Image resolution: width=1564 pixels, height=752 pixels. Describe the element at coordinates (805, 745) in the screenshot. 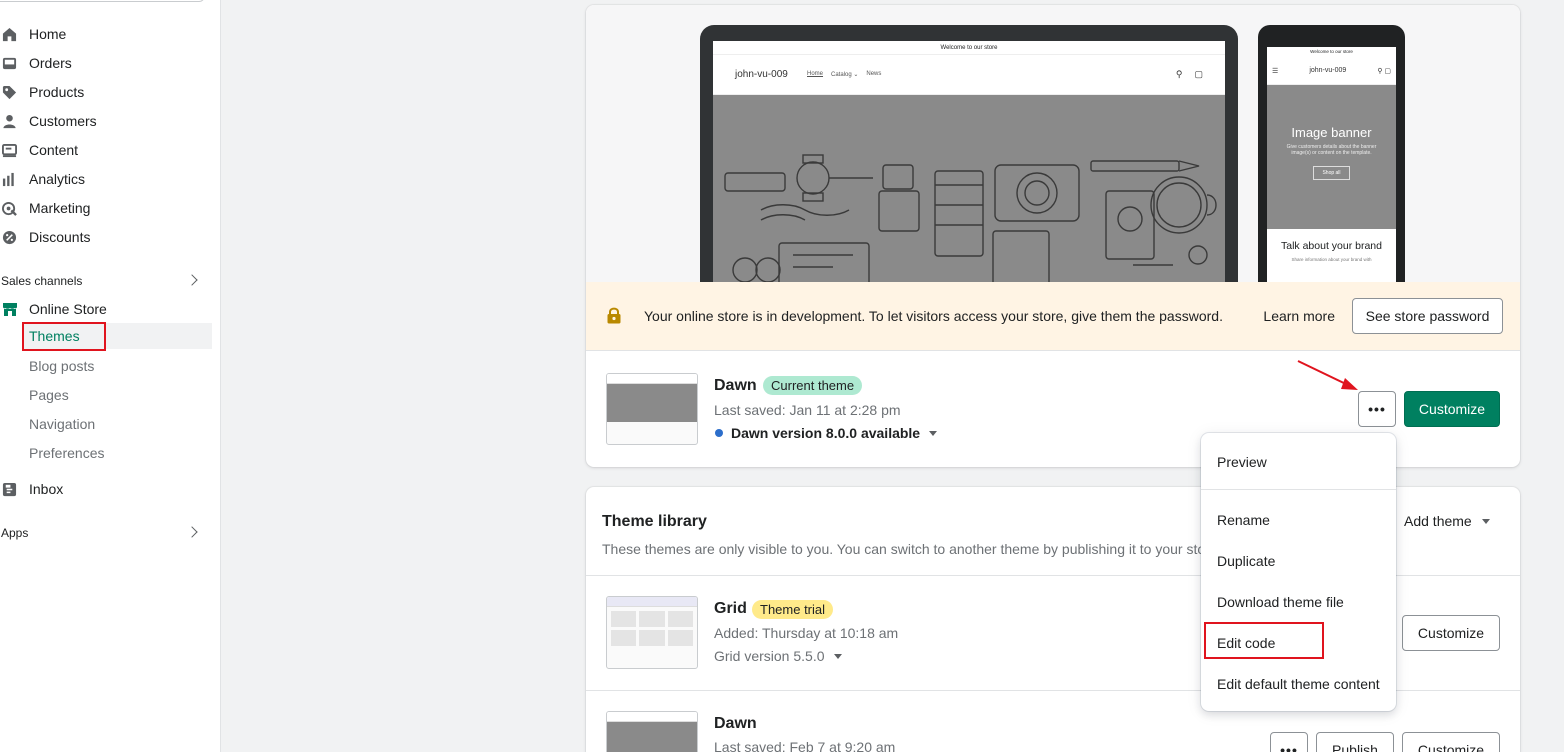

I see `theme-last-saved: Last saved: Feb 7 at 9:20 am` at that location.